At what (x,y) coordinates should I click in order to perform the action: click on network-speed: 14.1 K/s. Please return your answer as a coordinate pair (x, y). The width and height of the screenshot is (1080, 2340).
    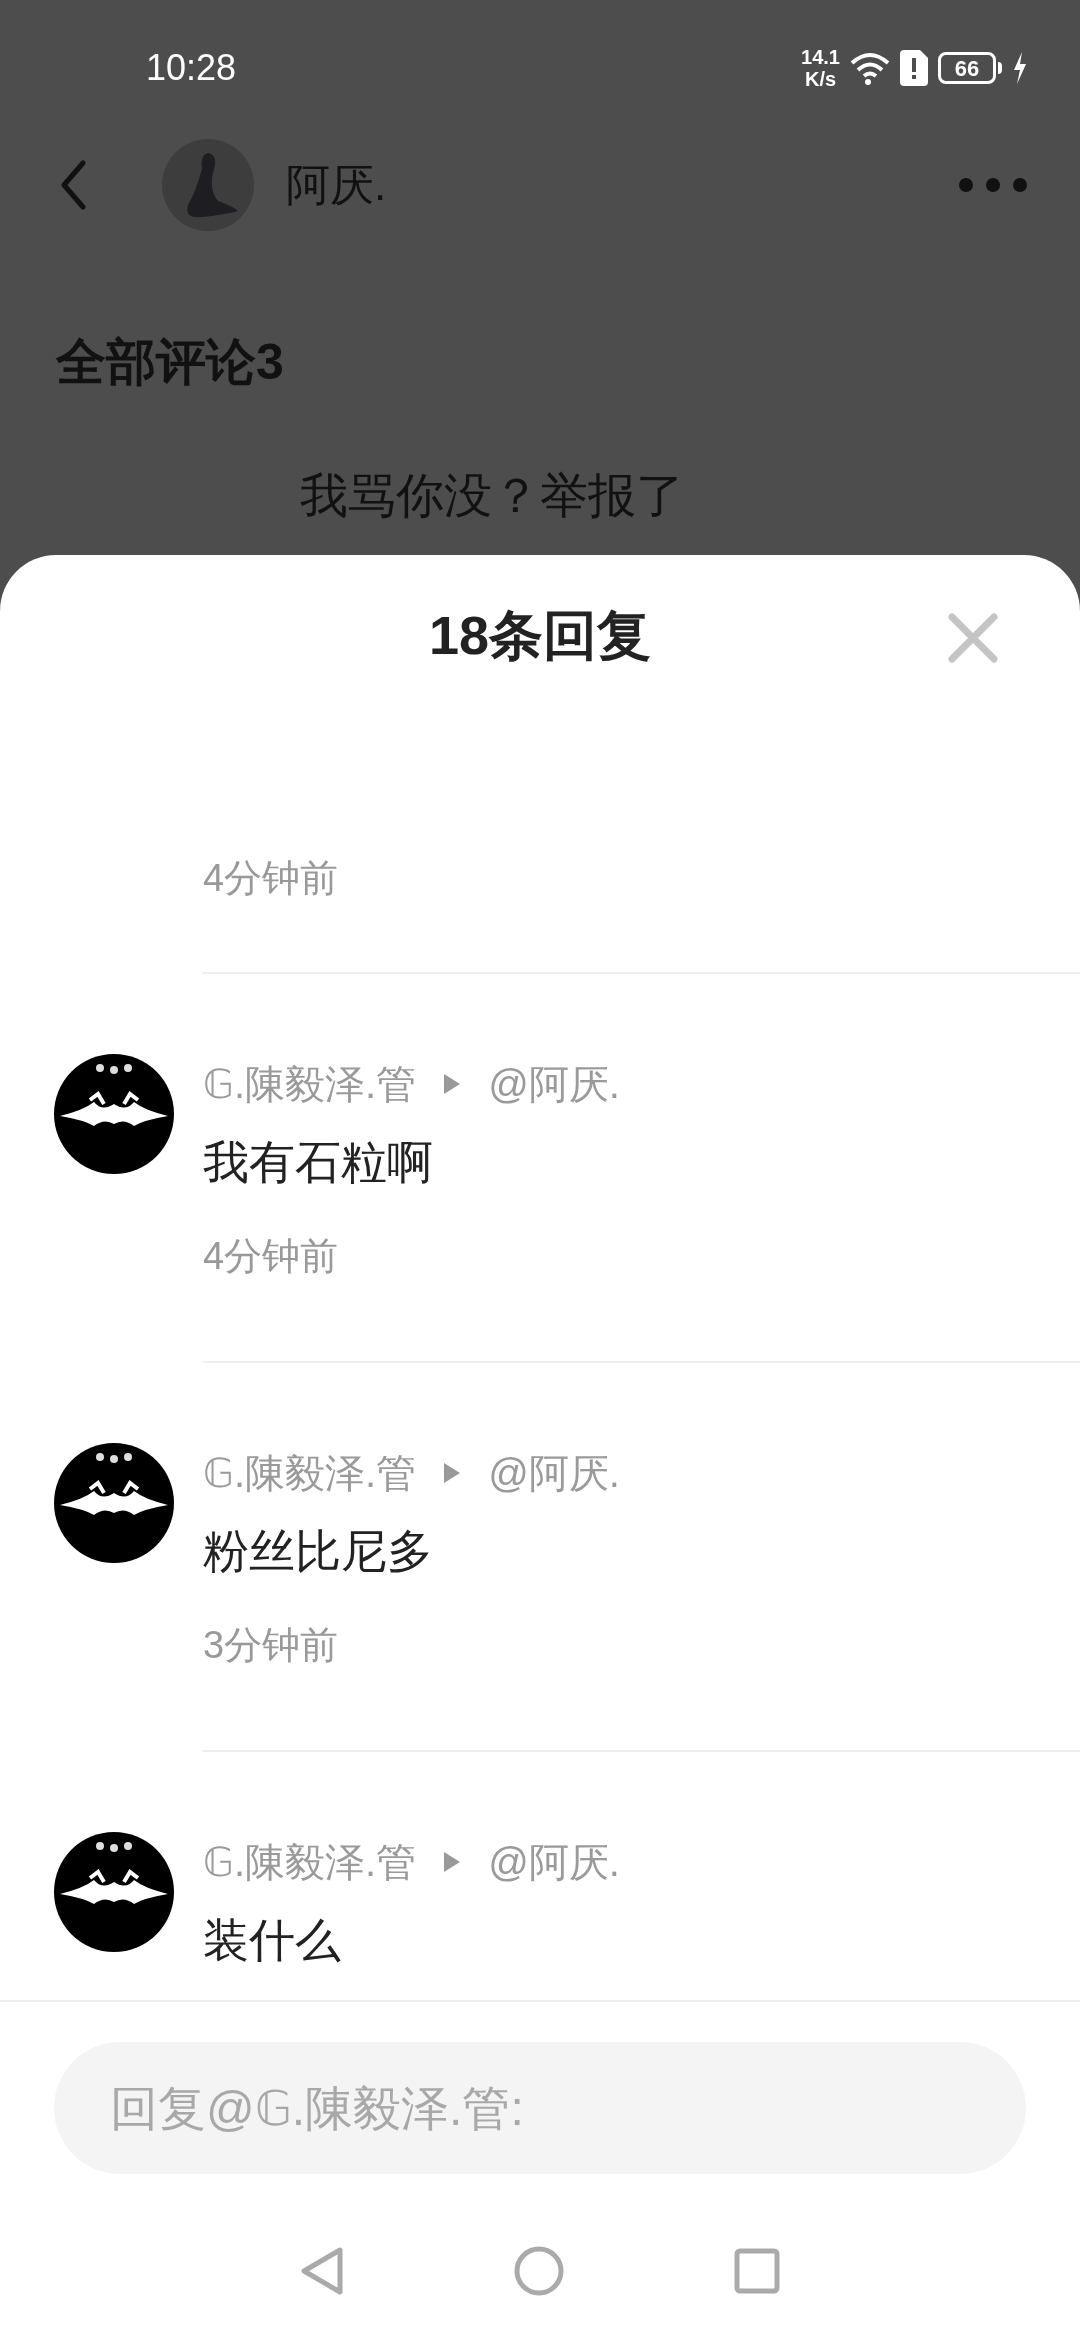
    Looking at the image, I should click on (820, 68).